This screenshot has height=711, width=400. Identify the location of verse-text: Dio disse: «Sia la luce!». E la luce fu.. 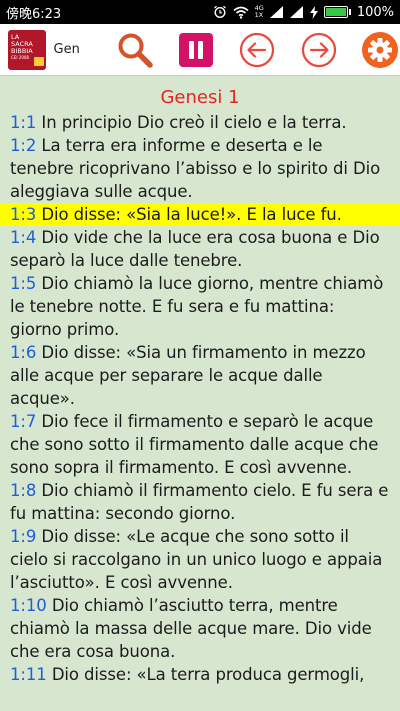
(191, 214).